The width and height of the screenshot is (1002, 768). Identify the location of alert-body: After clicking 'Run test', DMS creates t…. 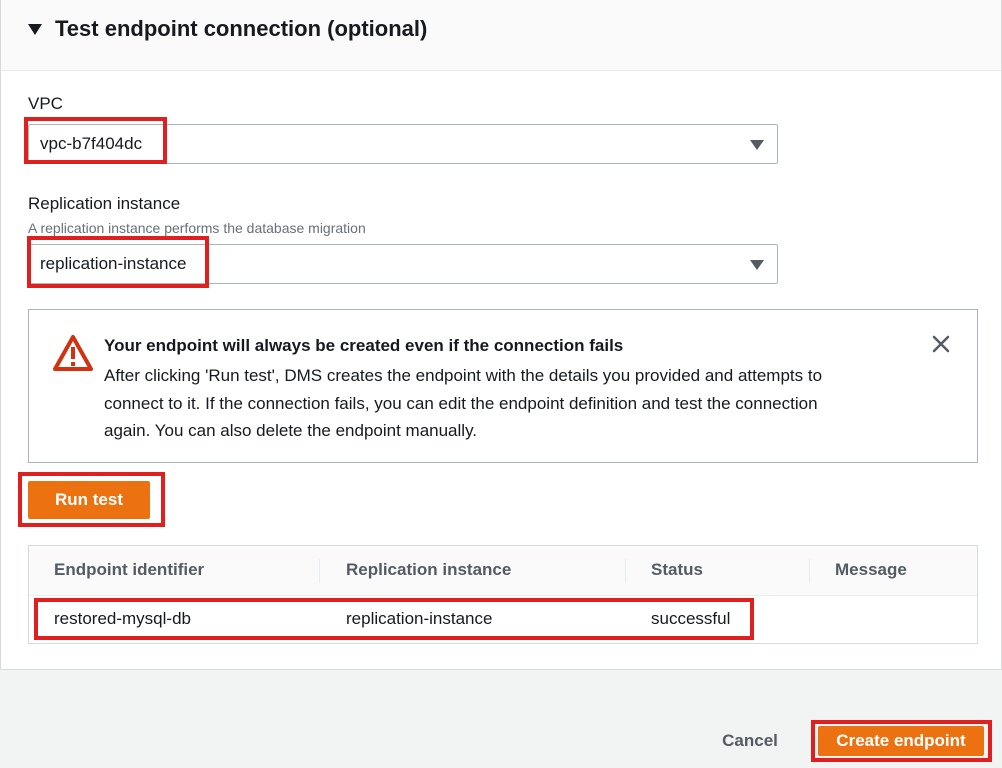
(504, 403).